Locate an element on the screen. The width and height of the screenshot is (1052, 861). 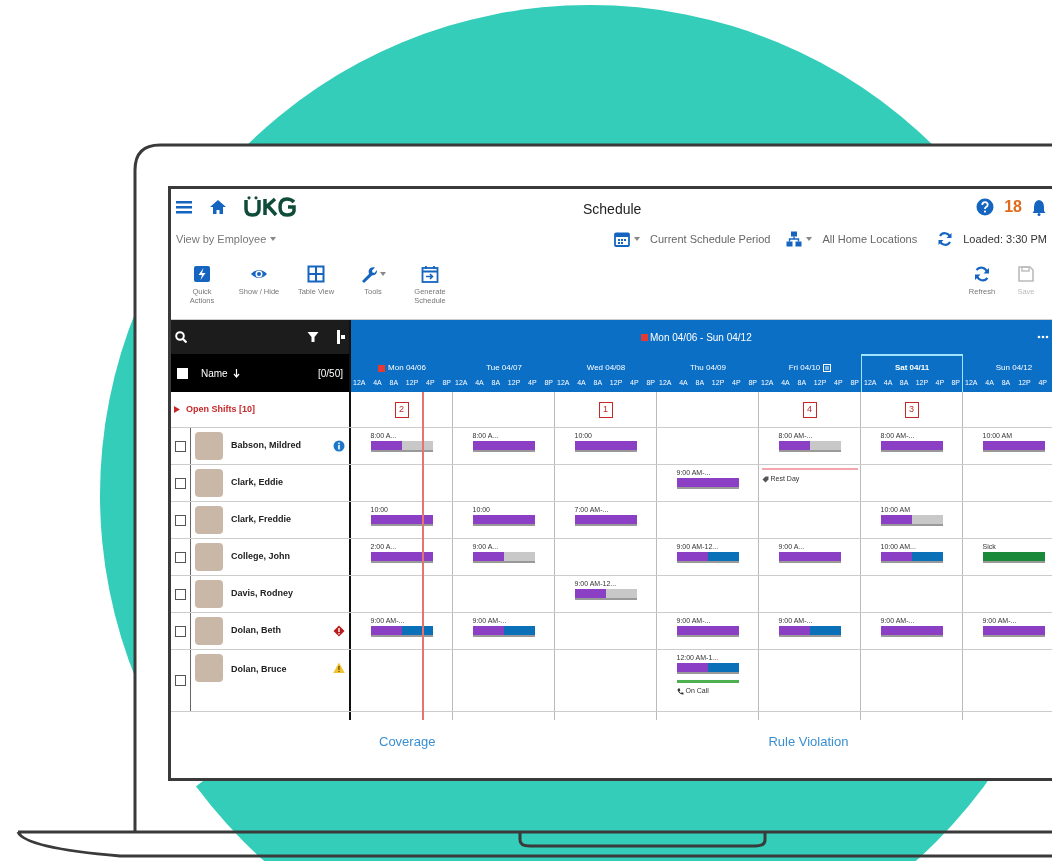
notification-count: 18 is located at coordinates (1013, 207).